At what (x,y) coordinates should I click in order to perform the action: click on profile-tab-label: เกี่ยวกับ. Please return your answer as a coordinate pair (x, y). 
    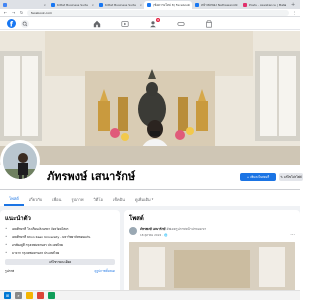
    Looking at the image, I should click on (35, 199).